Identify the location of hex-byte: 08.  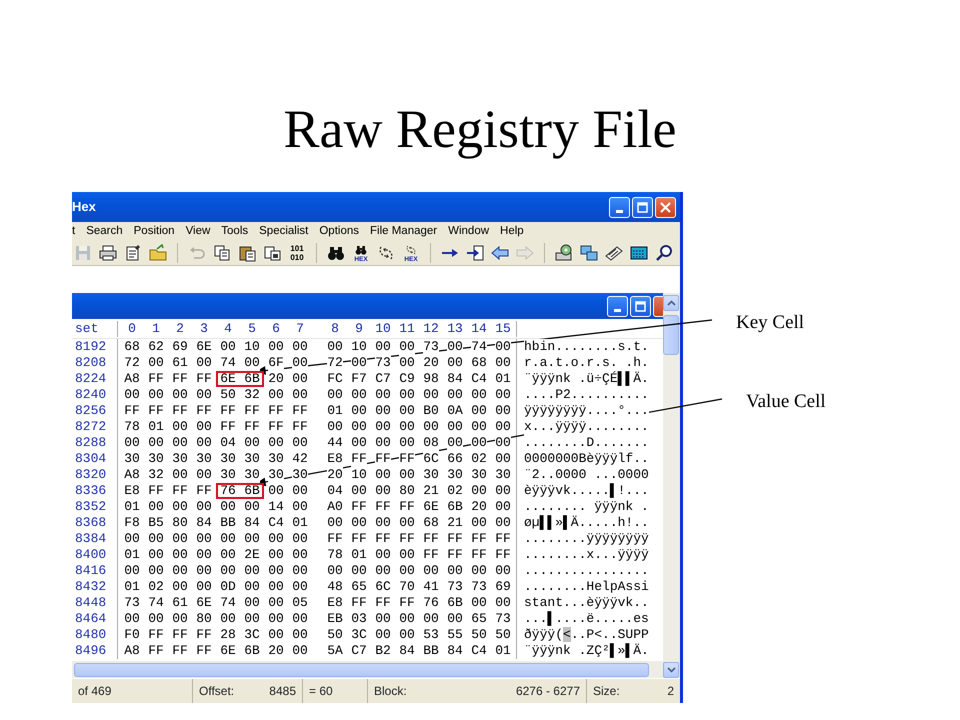
(431, 443).